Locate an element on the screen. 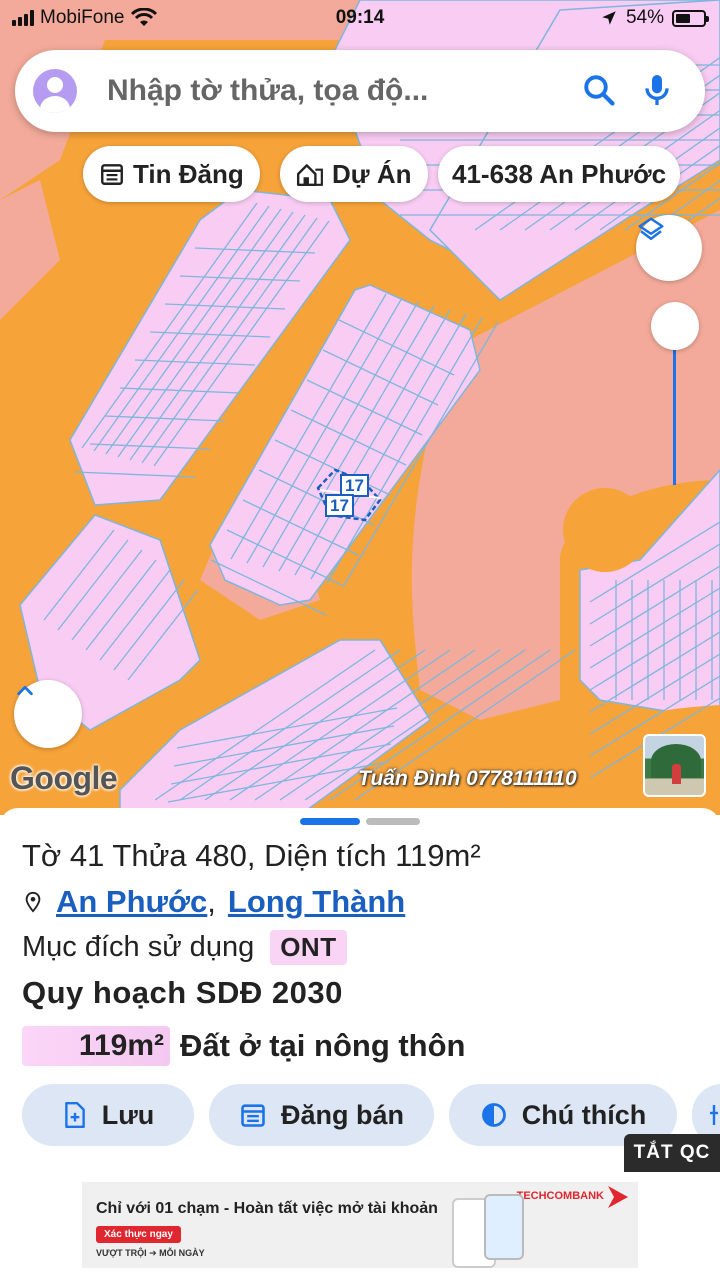  ward-link: An Phước is located at coordinates (131, 902).